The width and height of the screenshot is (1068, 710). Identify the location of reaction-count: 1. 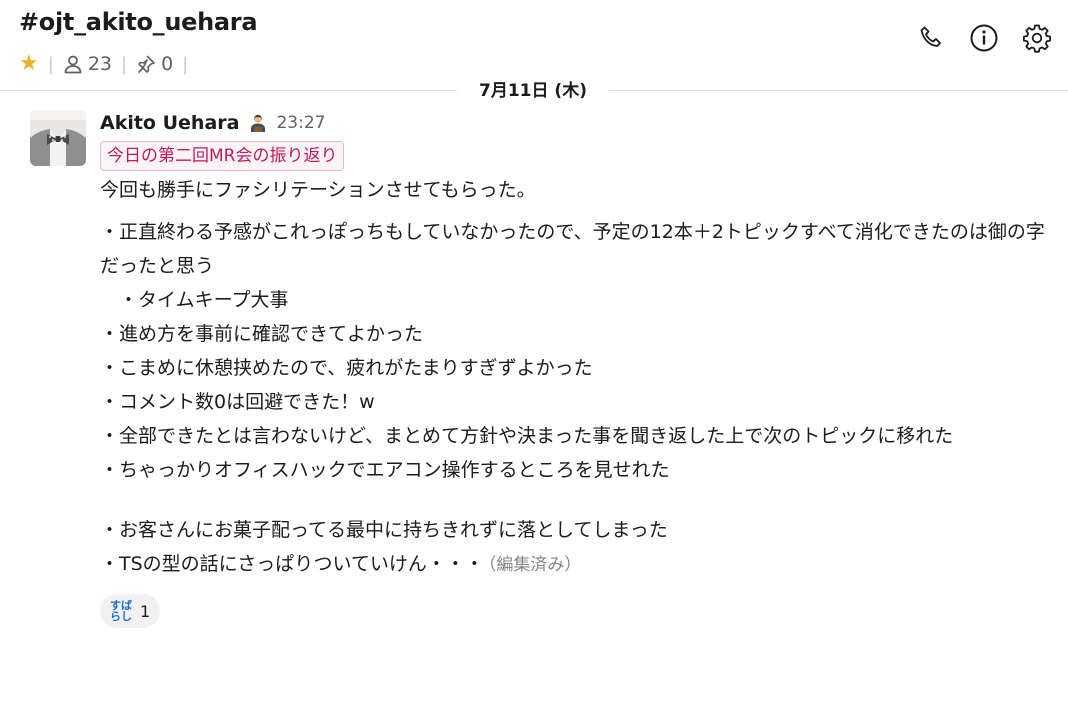
(145, 611).